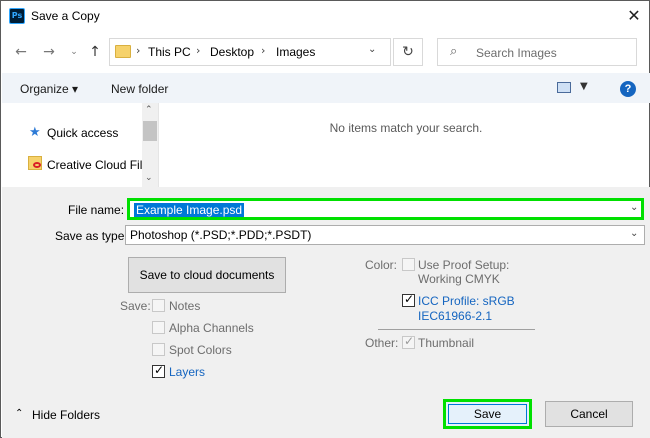 Image resolution: width=650 pixels, height=438 pixels. I want to click on file-name-input: Example Image.psd, so click(189, 210).